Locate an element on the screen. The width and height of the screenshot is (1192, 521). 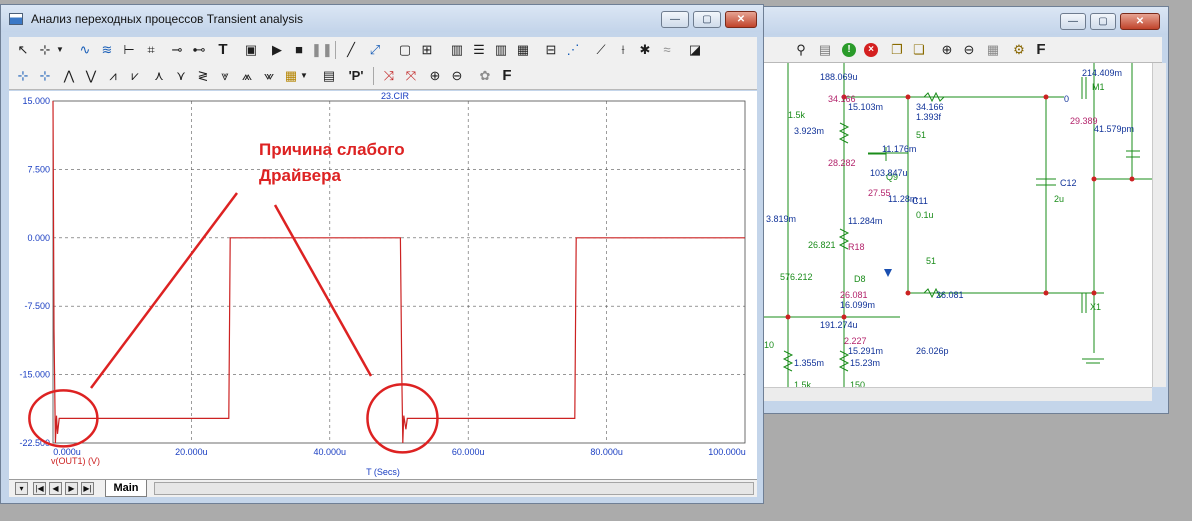
peak-icon: ⋰ is located at coordinates (573, 50).